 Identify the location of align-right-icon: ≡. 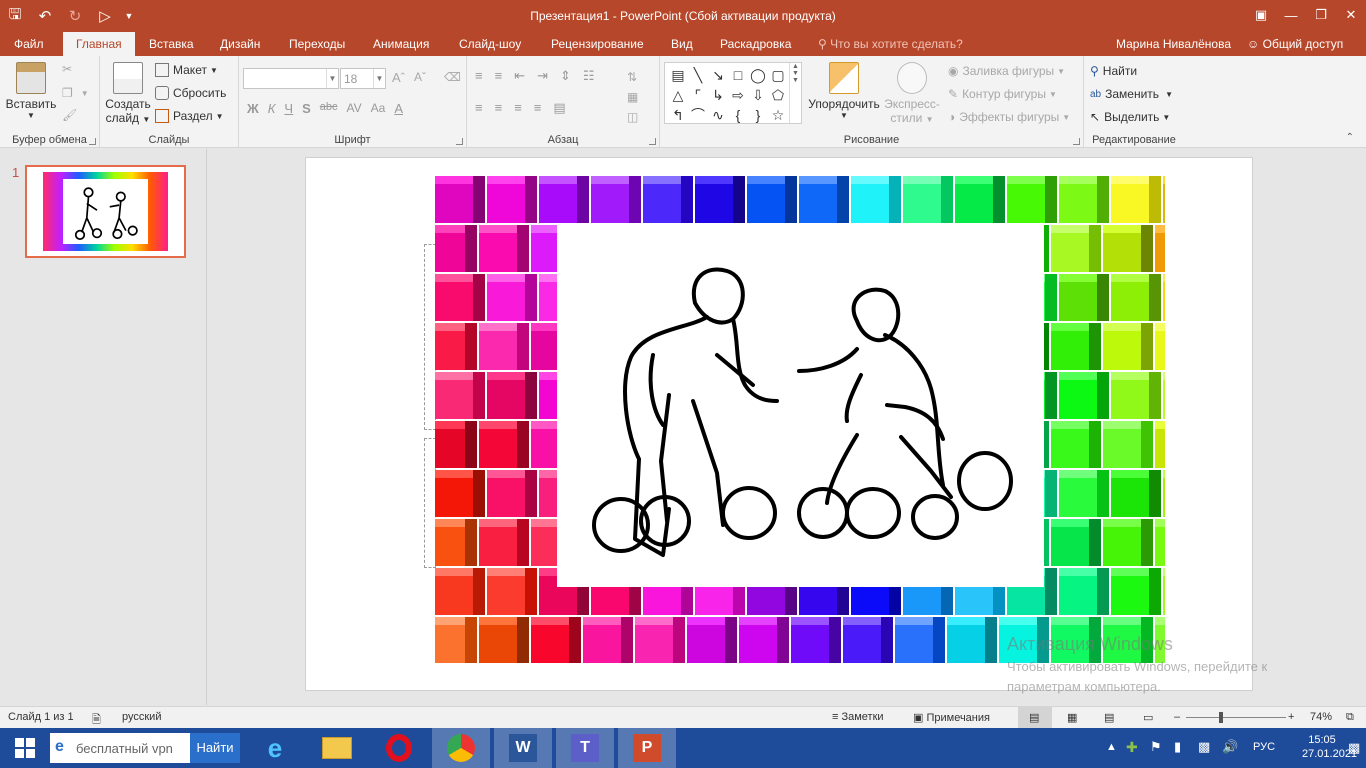
(518, 108).